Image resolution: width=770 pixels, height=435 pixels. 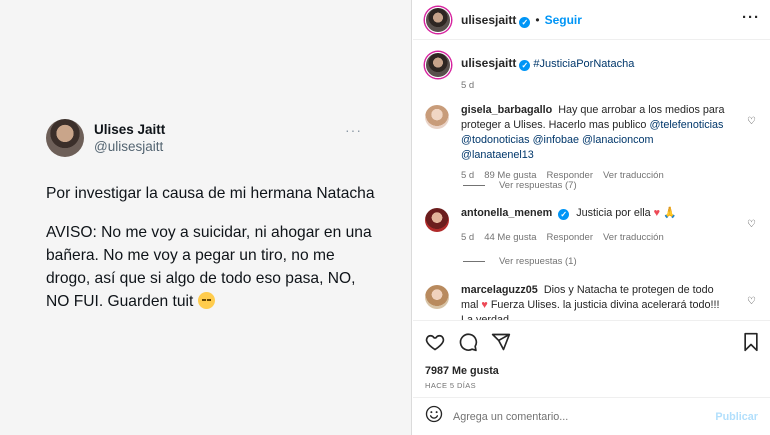 What do you see at coordinates (488, 63) in the screenshot?
I see `caption-username: ulisesjaitt` at bounding box center [488, 63].